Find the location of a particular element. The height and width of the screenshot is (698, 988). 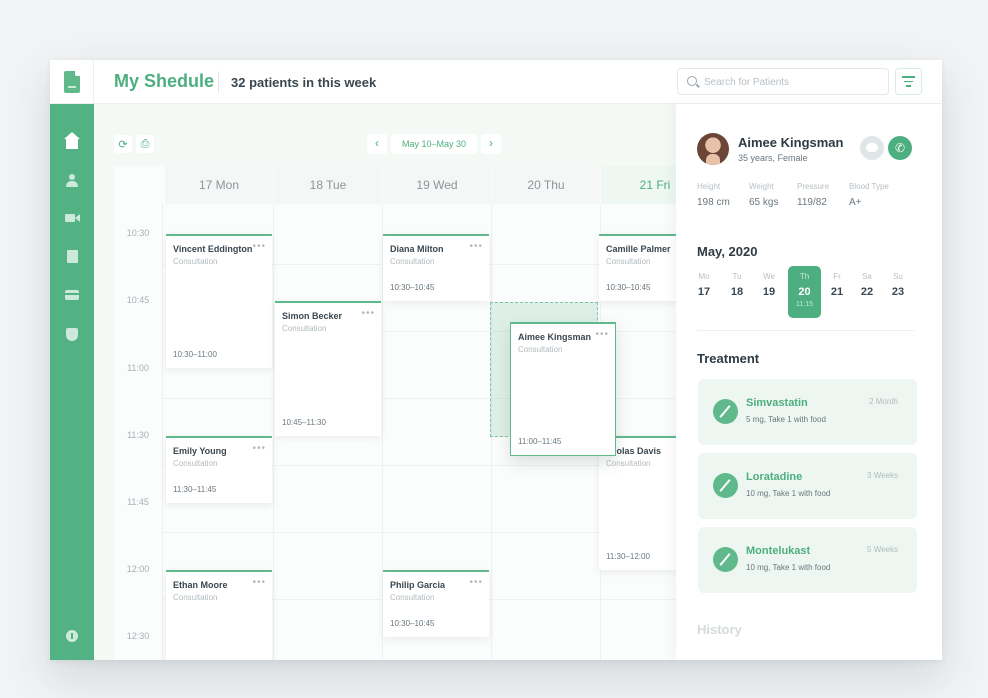

print-button: ⎙ is located at coordinates (145, 144).